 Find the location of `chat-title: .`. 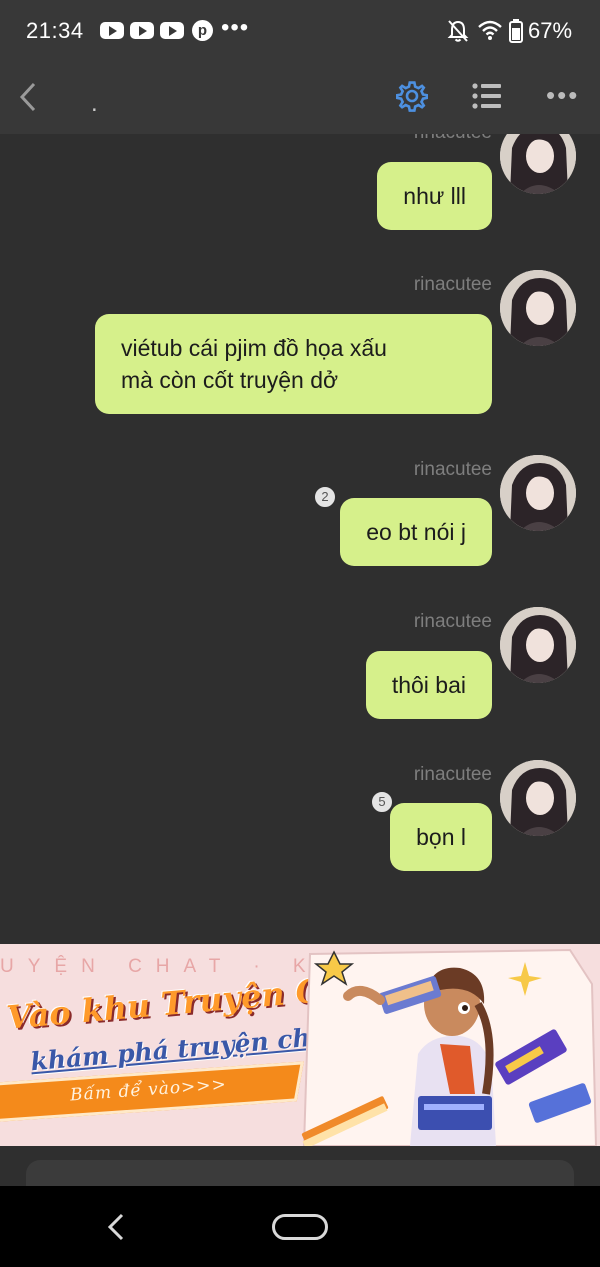

chat-title: . is located at coordinates (94, 103).